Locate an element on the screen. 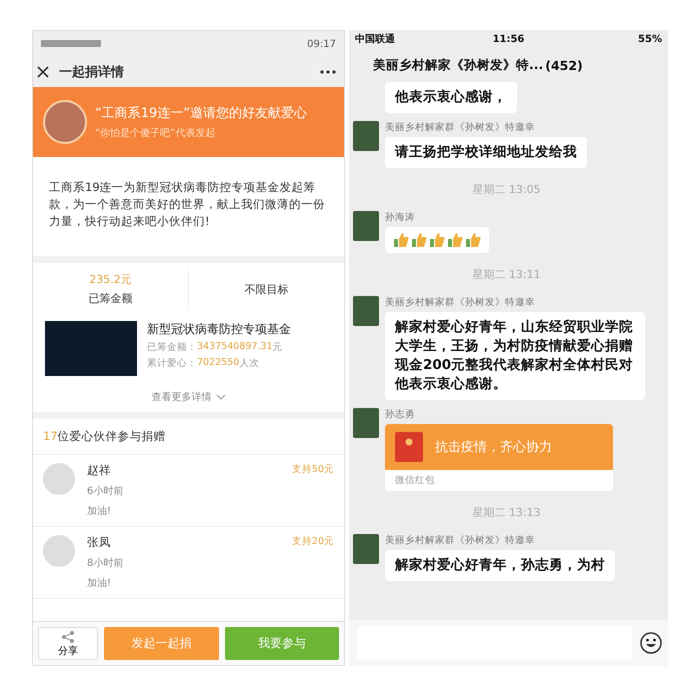 The image size is (700, 700). envelope-icon is located at coordinates (409, 447).